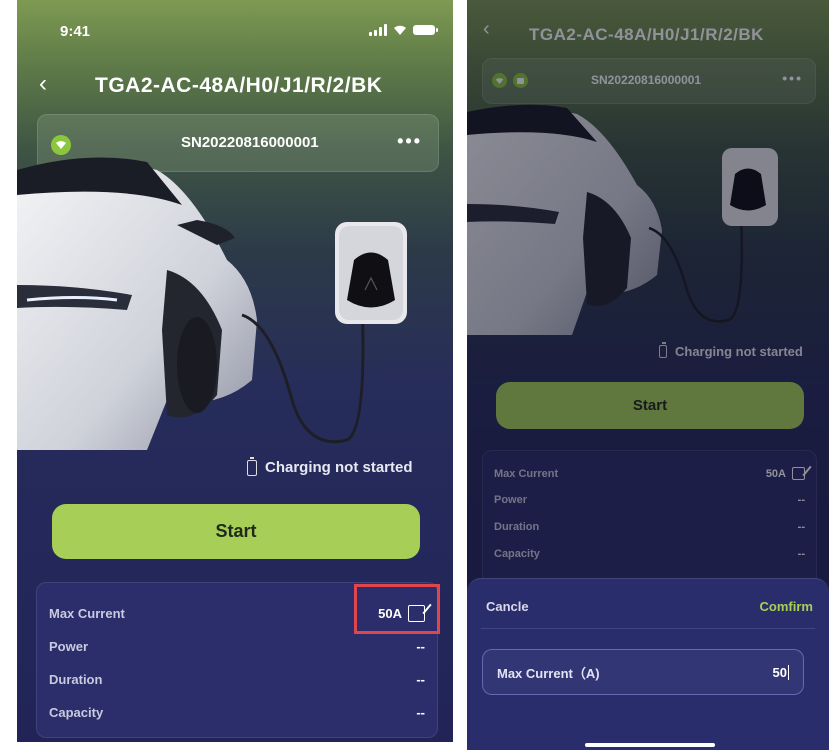 Image resolution: width=834 pixels, height=750 pixels. Describe the element at coordinates (397, 609) in the screenshot. I see `highlight-box` at that location.